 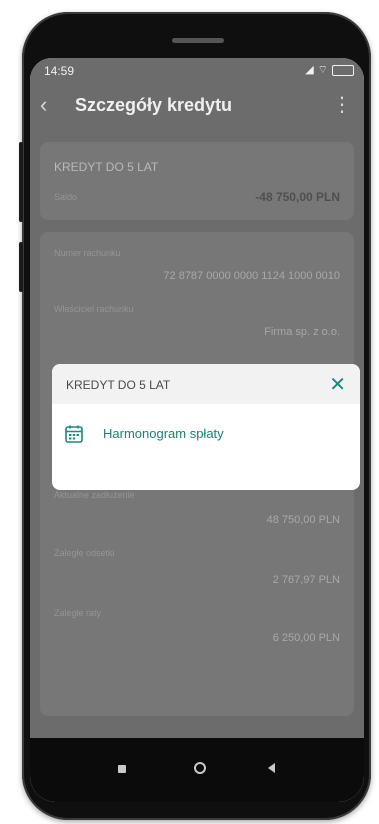 I want to click on dialog-header: KREDYT DO 5 LAT ✕, so click(x=206, y=384).